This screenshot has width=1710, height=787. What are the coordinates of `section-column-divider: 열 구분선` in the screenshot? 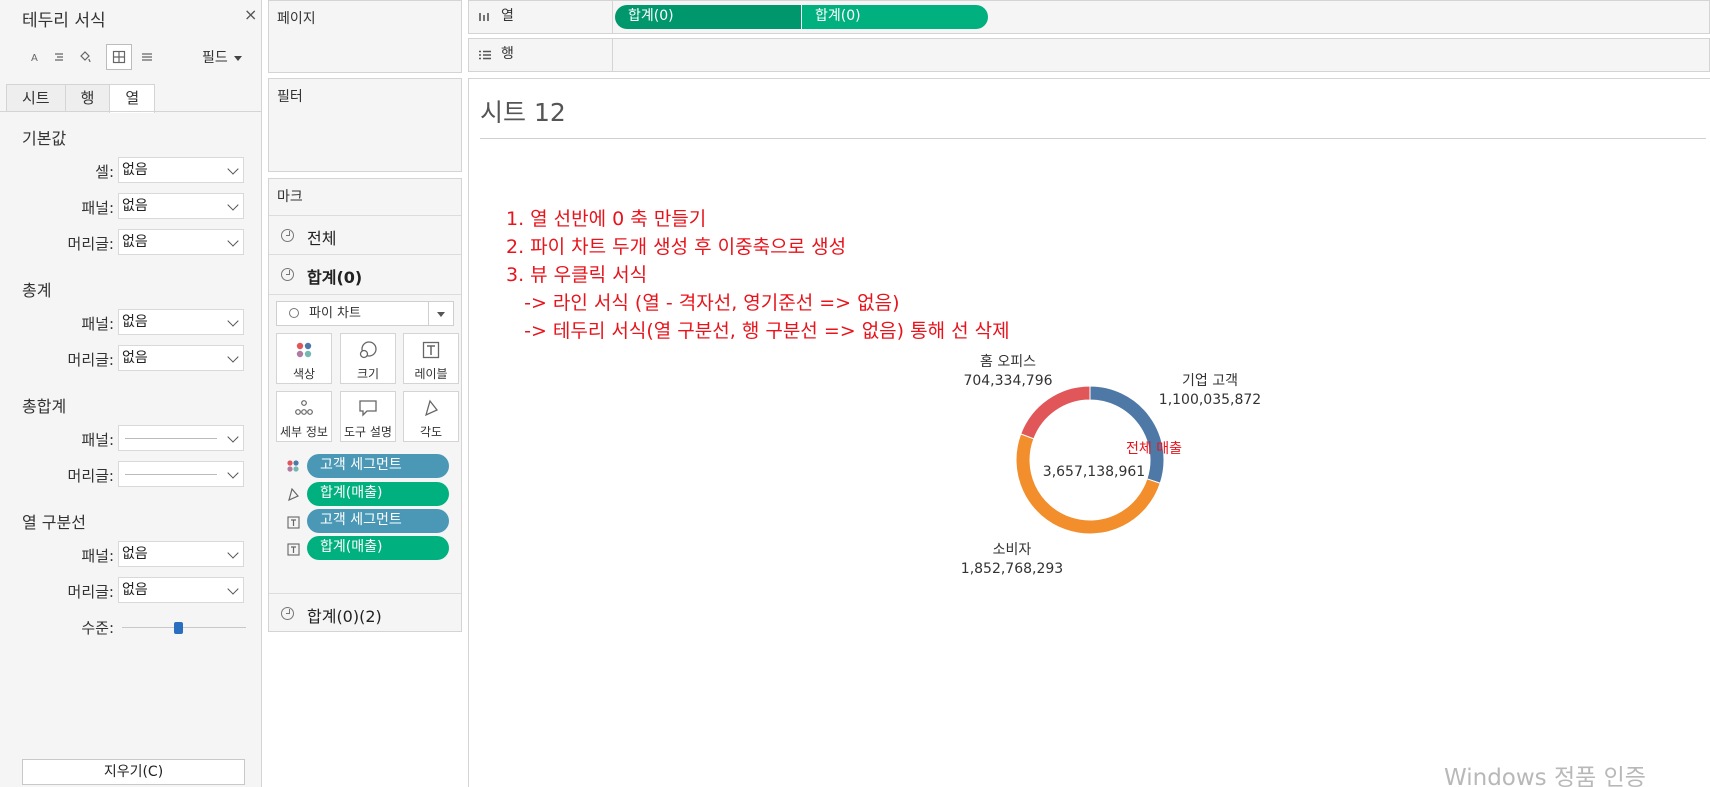 It's located at (54, 522).